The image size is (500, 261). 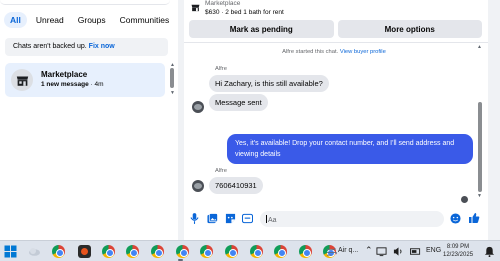 What do you see at coordinates (64, 74) in the screenshot?
I see `chat-name: Marketplace` at bounding box center [64, 74].